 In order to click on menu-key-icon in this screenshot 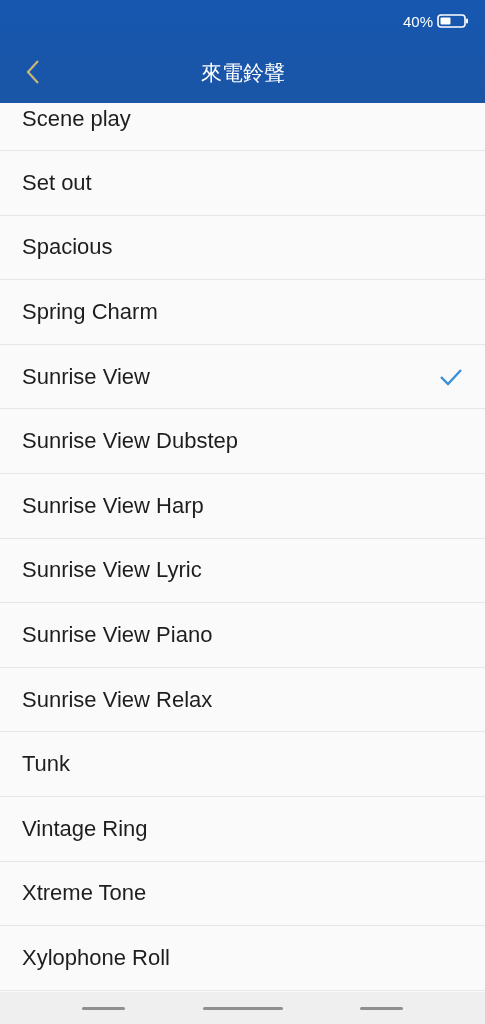, I will do `click(103, 1008)`.